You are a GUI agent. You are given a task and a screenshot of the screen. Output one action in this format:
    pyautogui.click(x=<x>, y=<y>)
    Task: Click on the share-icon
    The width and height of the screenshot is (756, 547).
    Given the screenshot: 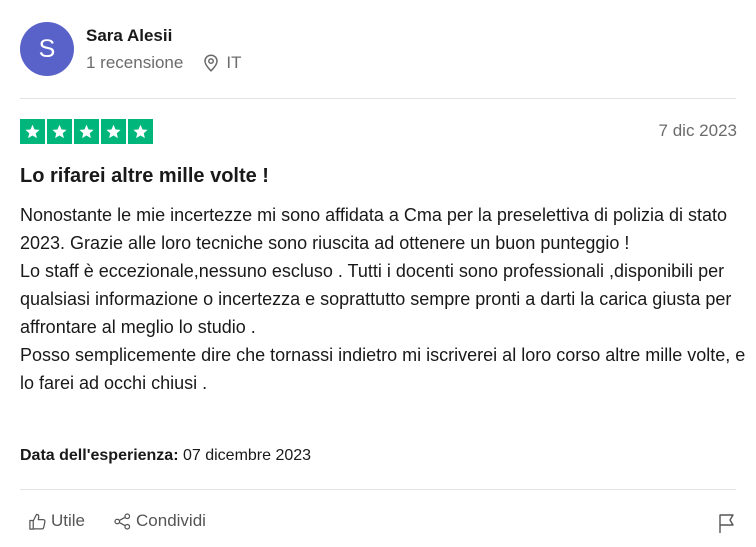 What is the action you would take?
    pyautogui.click(x=124, y=521)
    